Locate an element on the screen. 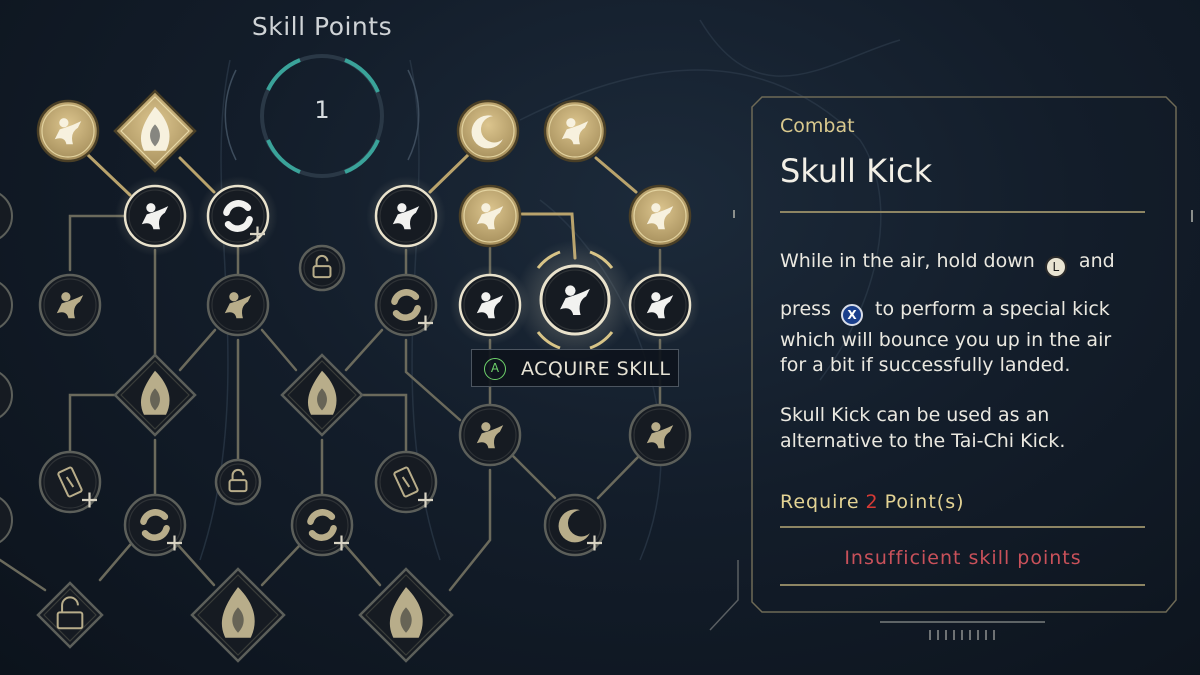  insufficient-points-warning: Insufficient skill points is located at coordinates (963, 558).